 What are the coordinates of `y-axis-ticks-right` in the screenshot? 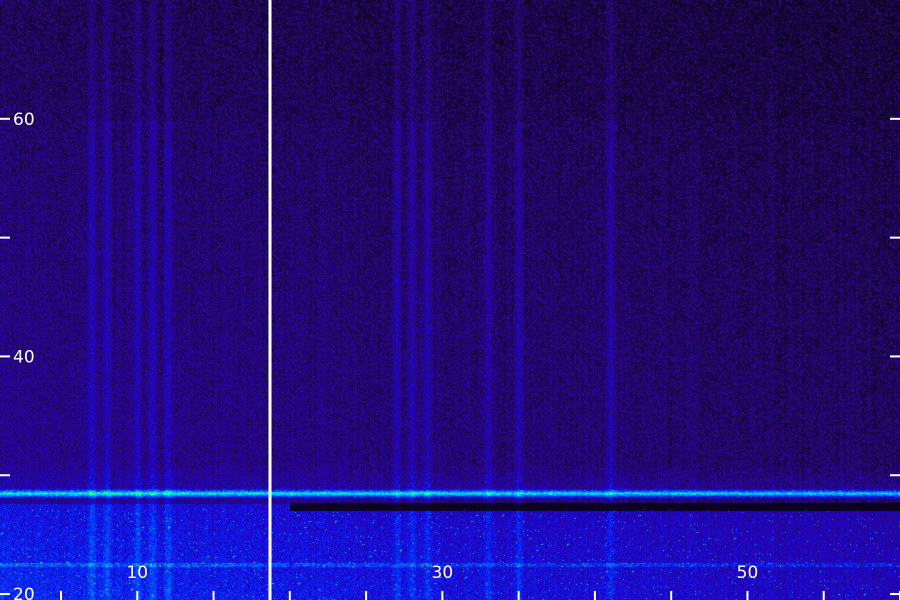 It's located at (895, 356).